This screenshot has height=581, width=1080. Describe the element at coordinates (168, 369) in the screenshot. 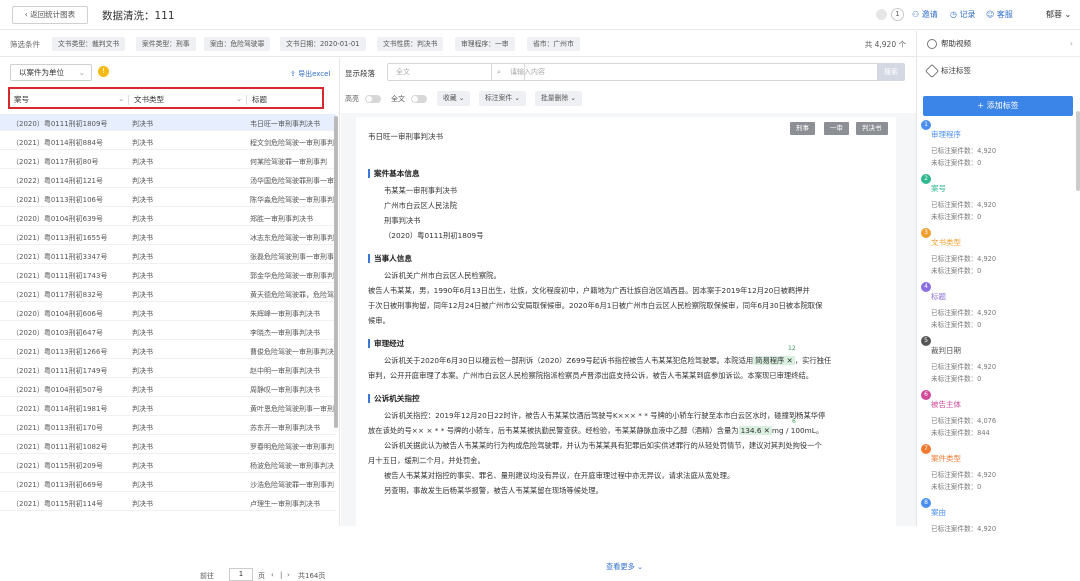

I see `table-row: （2021）粤0111刑初1749号 判决书 赵中明一审刑事判决书` at that location.